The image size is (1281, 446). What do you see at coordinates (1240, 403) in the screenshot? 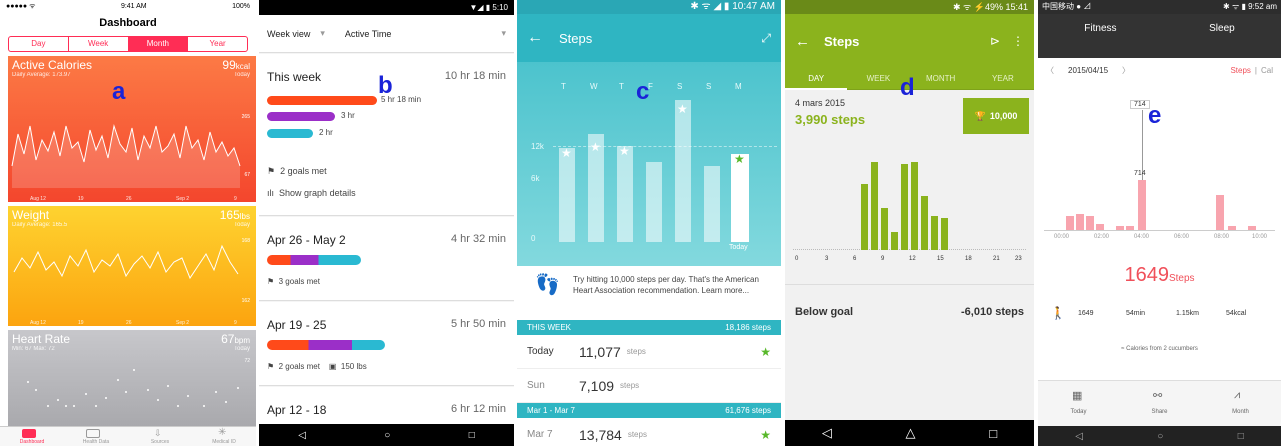
I see `tab-month: ⩘ Month` at bounding box center [1240, 403].